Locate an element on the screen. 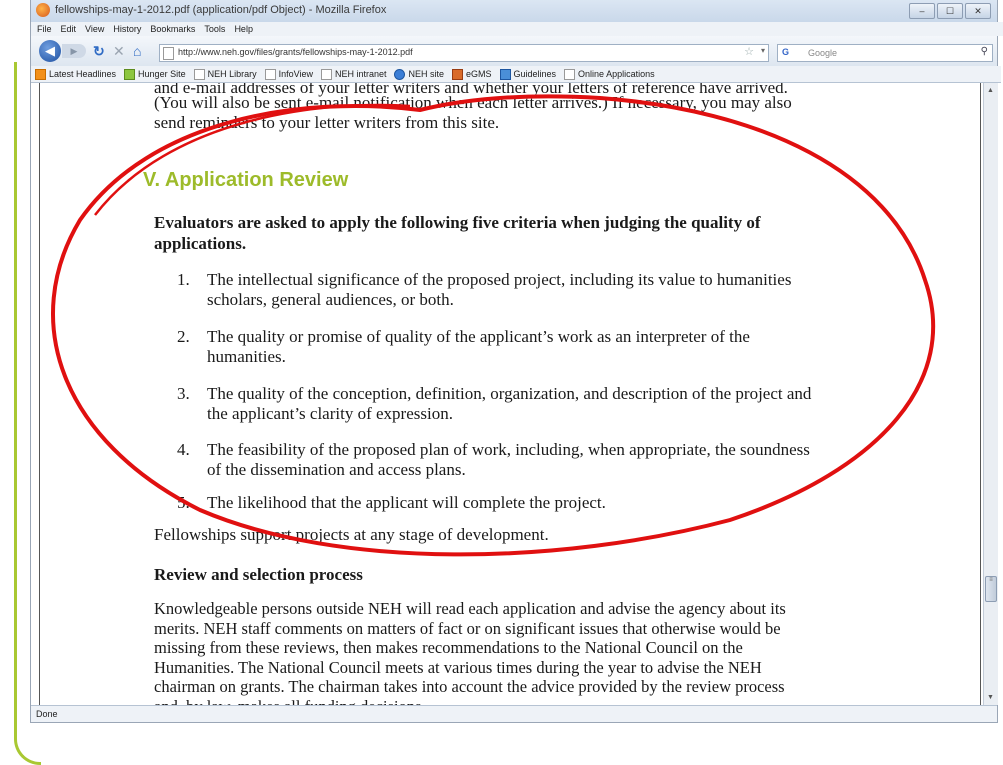  bookmark-egms: eGMS is located at coordinates (472, 74).